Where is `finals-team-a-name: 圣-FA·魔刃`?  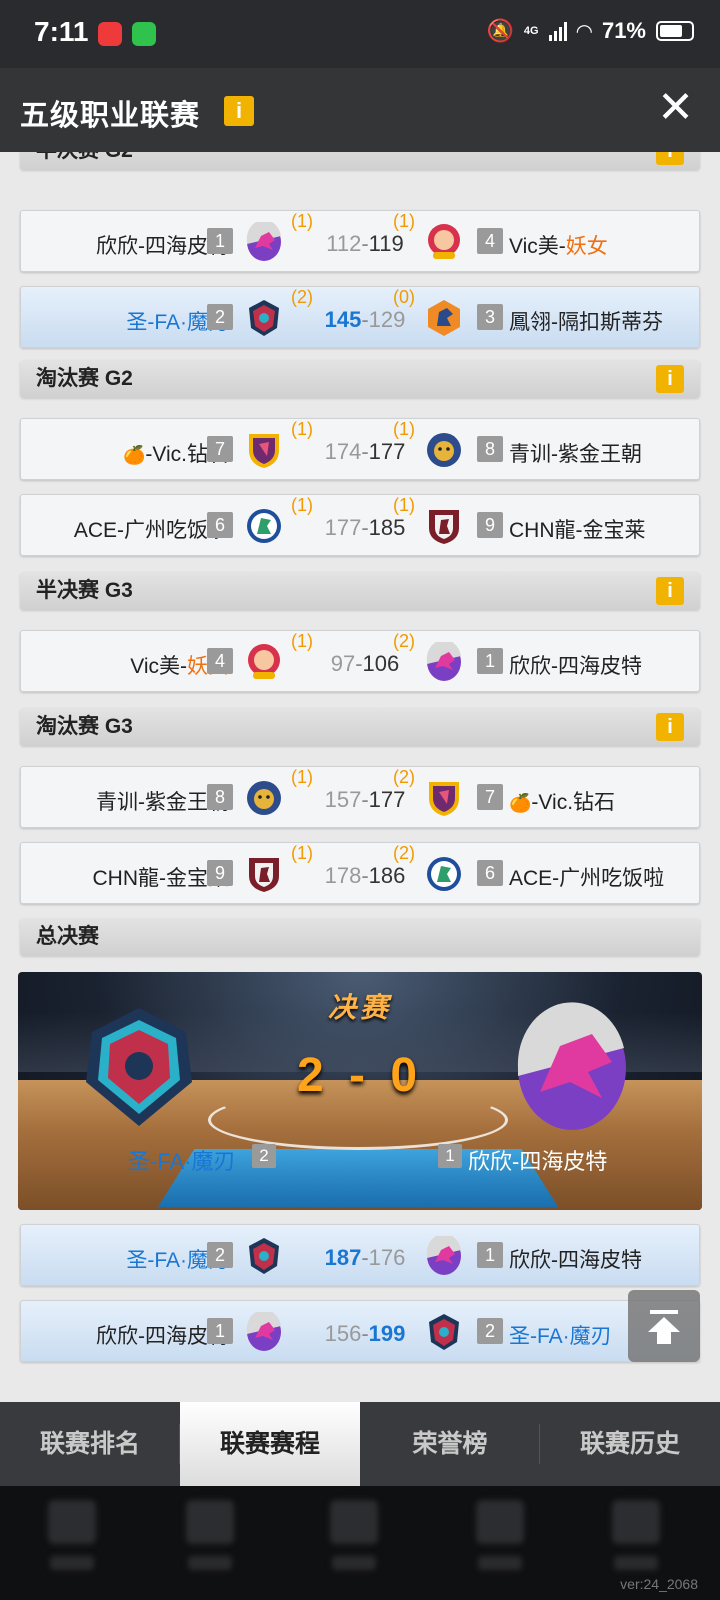
finals-team-a-name: 圣-FA·魔刃 is located at coordinates (182, 1161).